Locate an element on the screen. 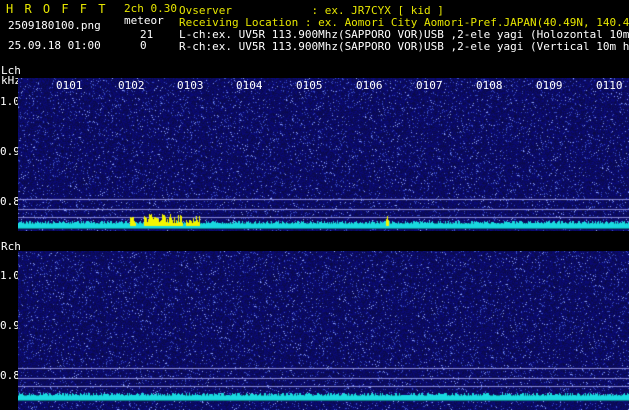 This screenshot has width=629, height=410. time-tick-label: 0103 is located at coordinates (190, 85).